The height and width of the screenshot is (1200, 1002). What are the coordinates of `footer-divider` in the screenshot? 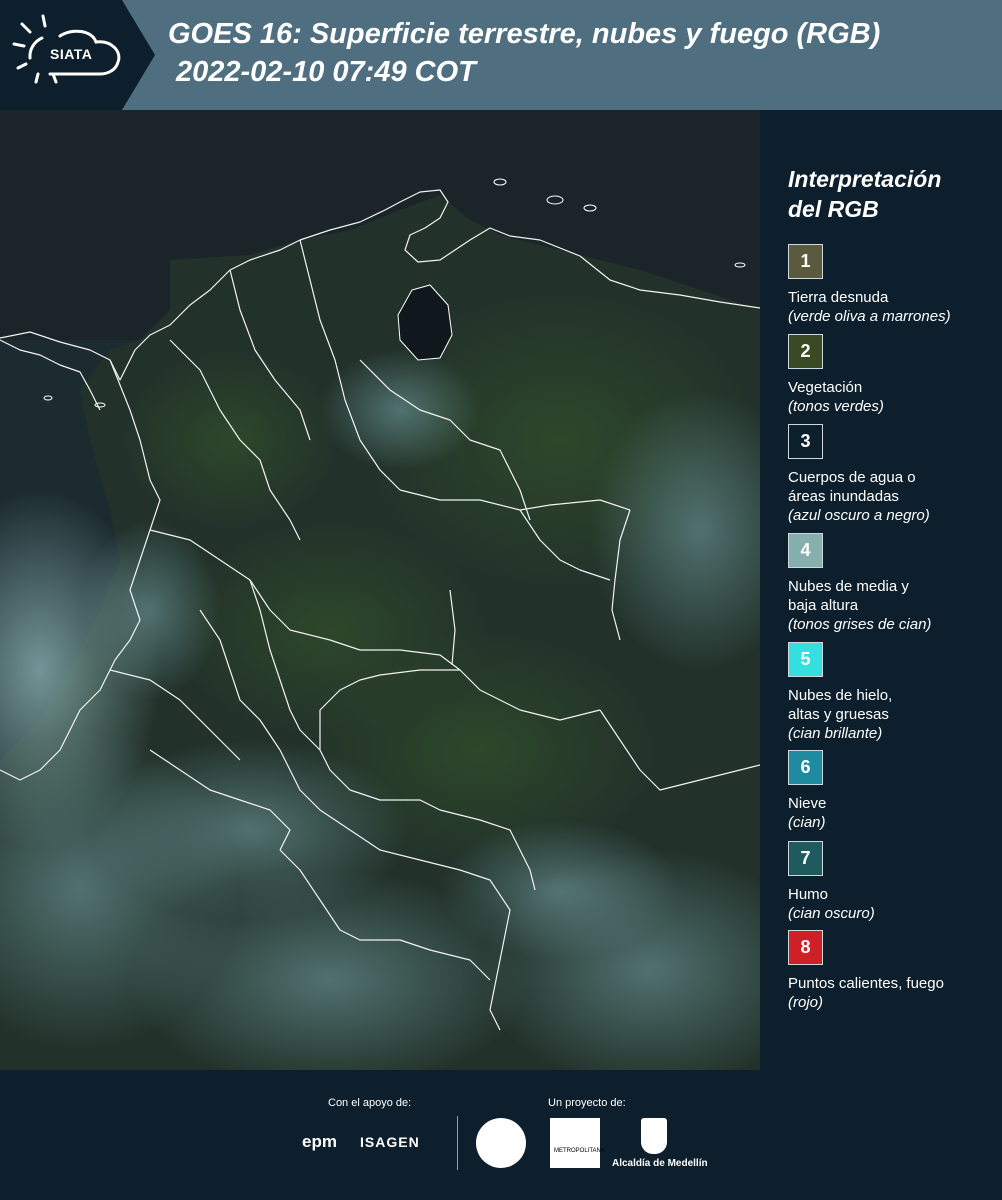 It's located at (457, 1143).